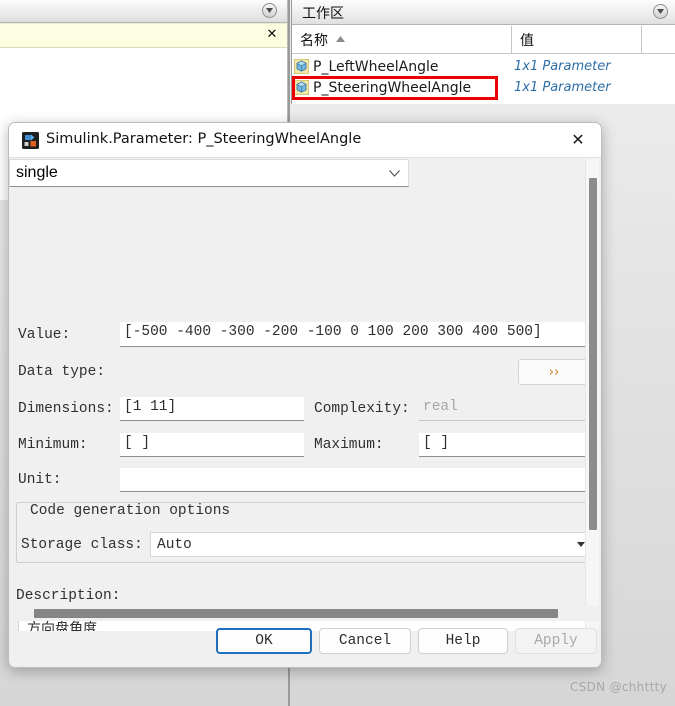 This screenshot has height=706, width=675. What do you see at coordinates (504, 409) in the screenshot?
I see `complexity-value: real` at bounding box center [504, 409].